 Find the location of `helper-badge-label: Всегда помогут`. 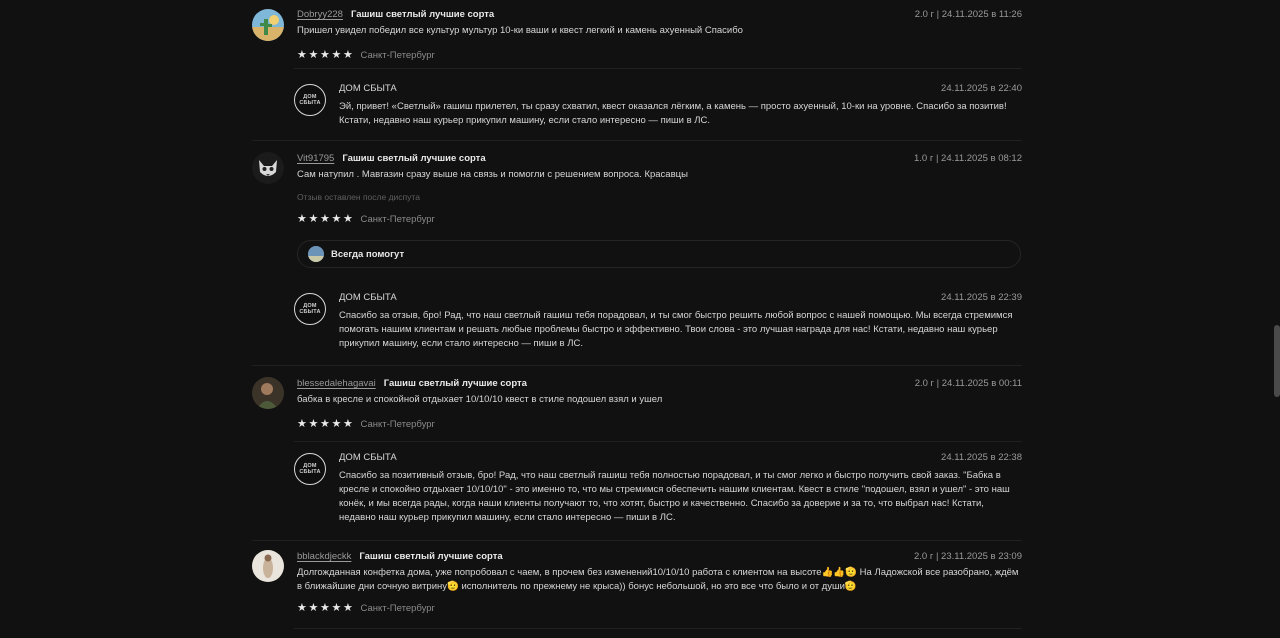

helper-badge-label: Всегда помогут is located at coordinates (368, 254).